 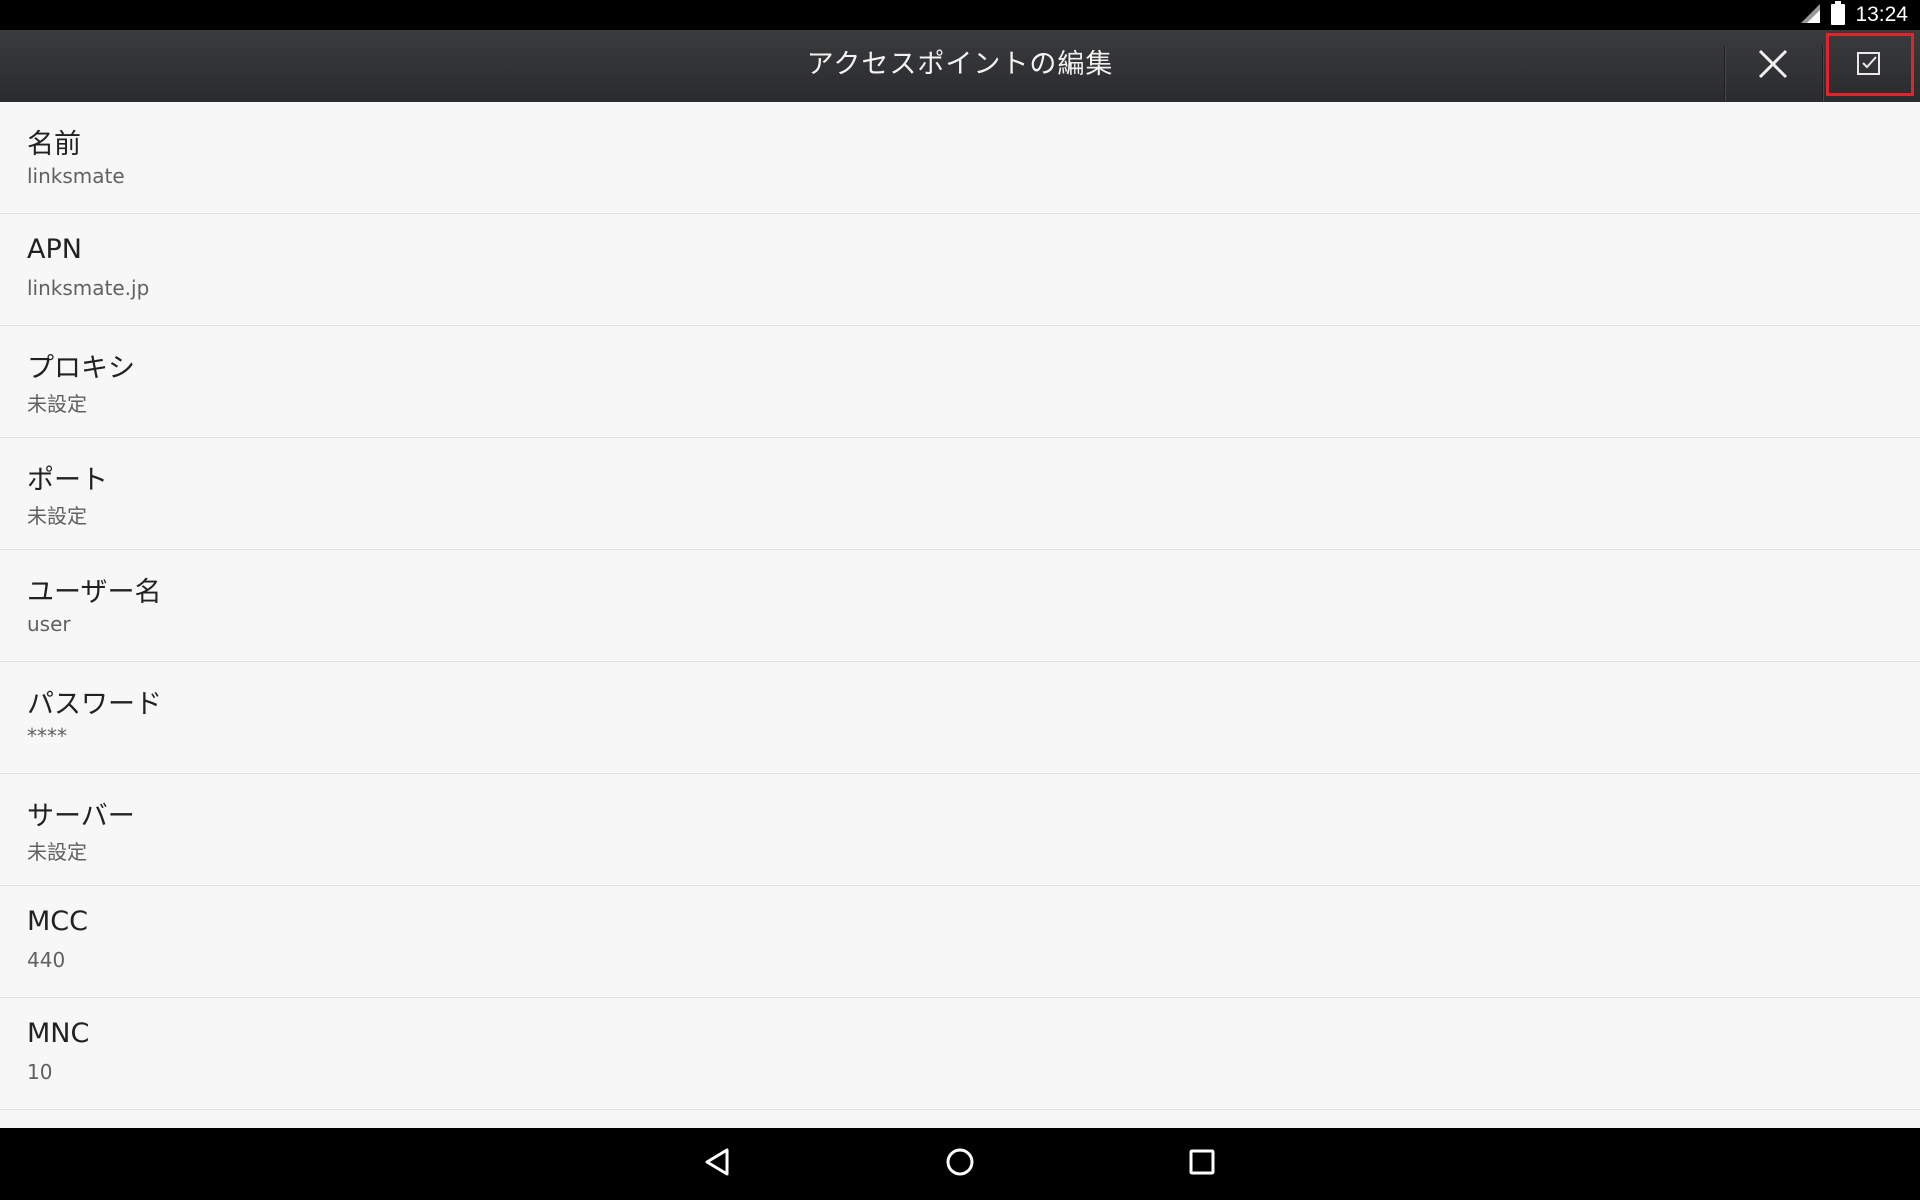 I want to click on home-button, so click(x=960, y=1164).